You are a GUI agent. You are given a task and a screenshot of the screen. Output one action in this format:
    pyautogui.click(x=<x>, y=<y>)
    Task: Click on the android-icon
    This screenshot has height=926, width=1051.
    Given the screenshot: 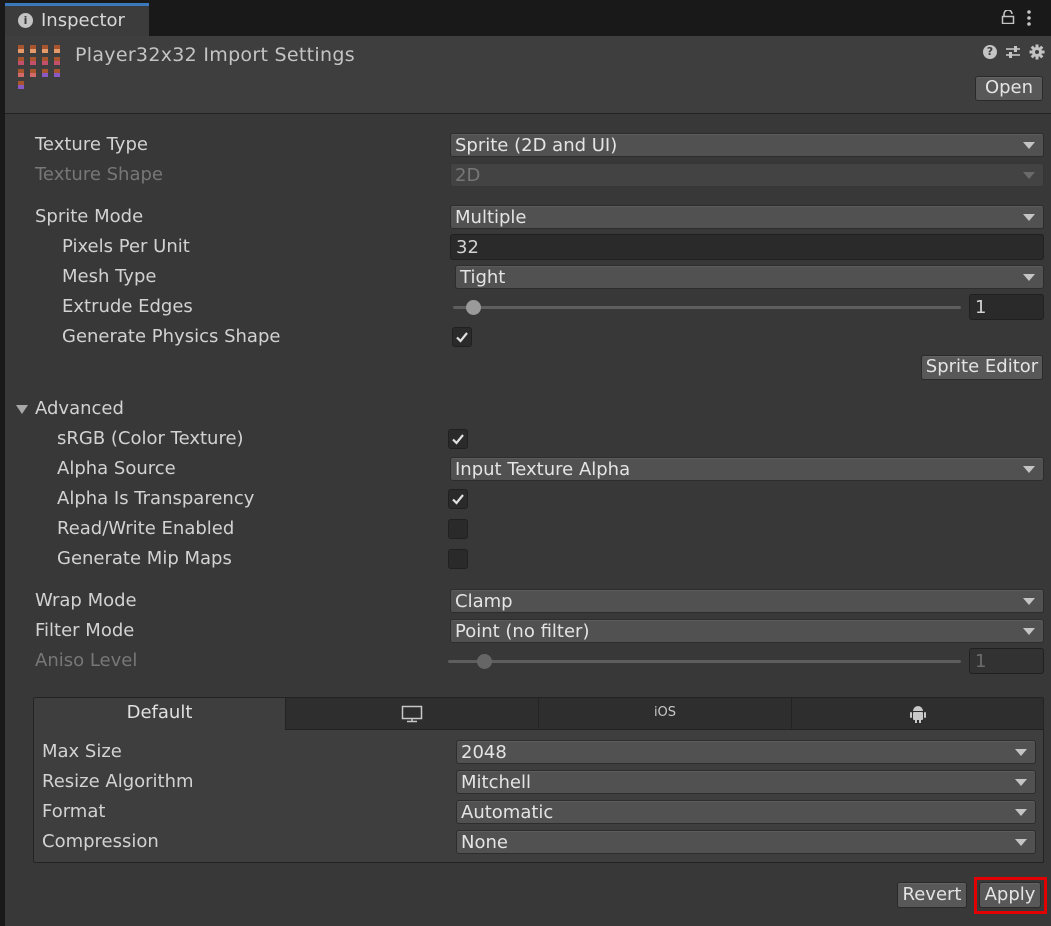 What is the action you would take?
    pyautogui.click(x=917, y=714)
    